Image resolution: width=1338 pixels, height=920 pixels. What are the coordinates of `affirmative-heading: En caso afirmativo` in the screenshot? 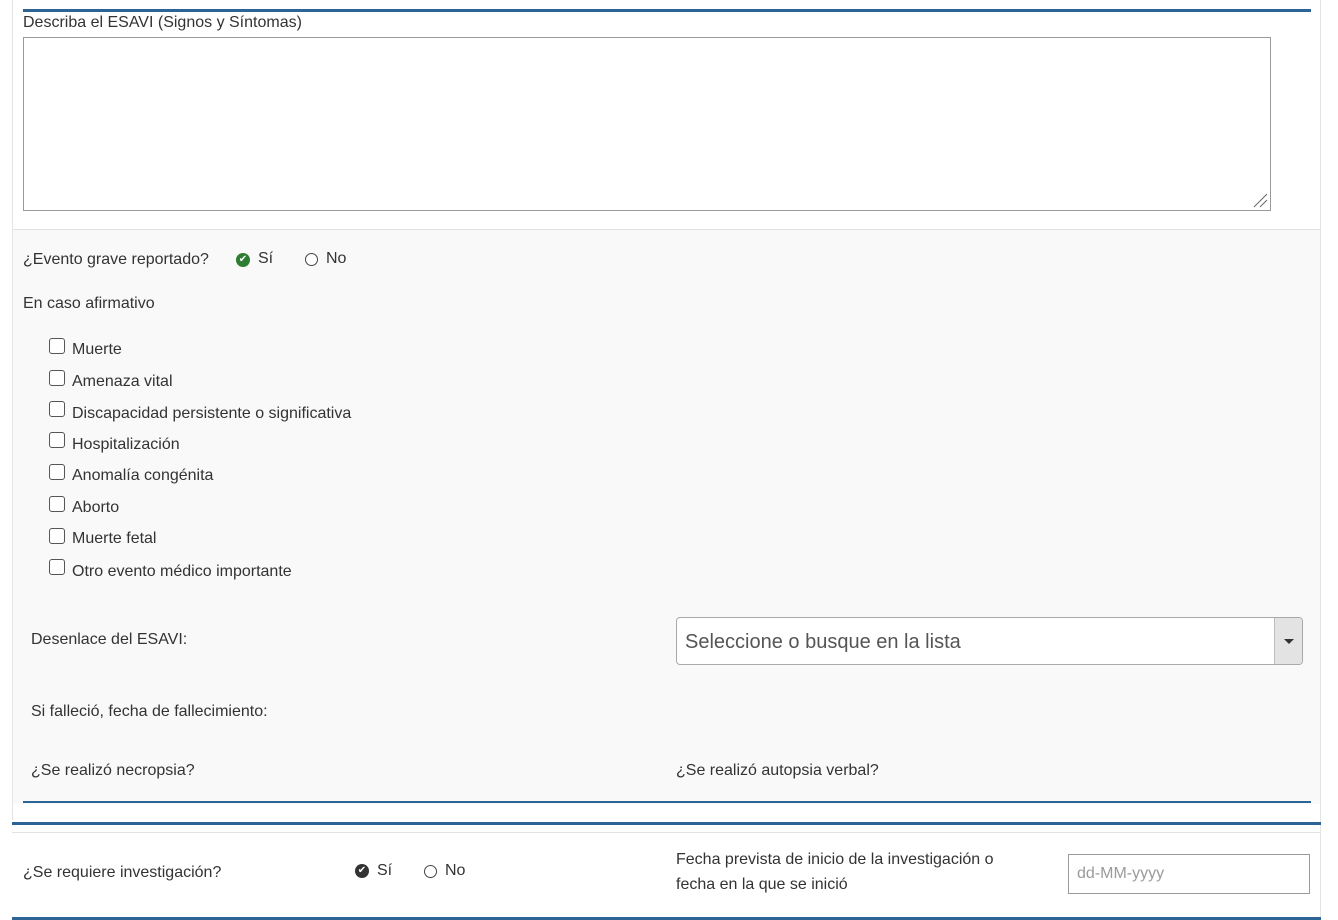 It's located at (89, 303).